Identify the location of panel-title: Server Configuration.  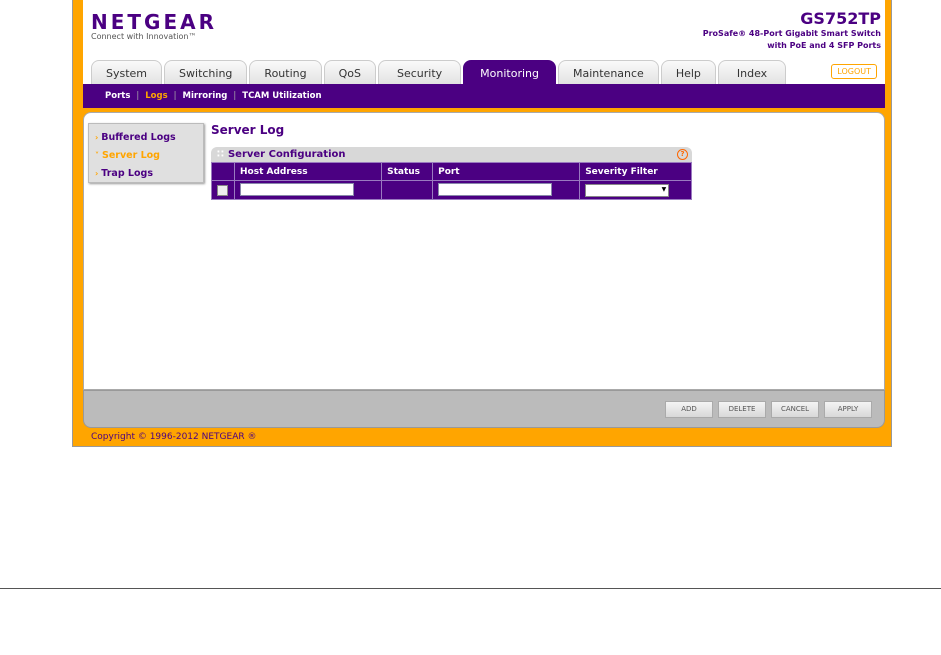
(286, 154).